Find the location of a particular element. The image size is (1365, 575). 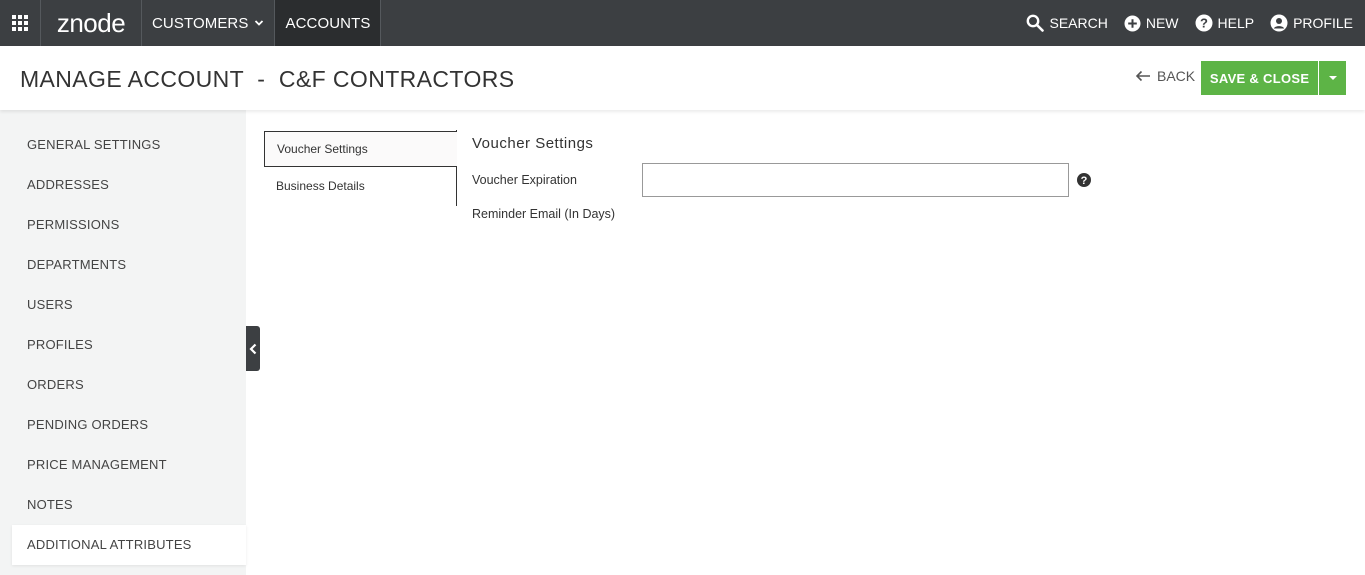

section-title: Voucher Settings is located at coordinates (533, 143).